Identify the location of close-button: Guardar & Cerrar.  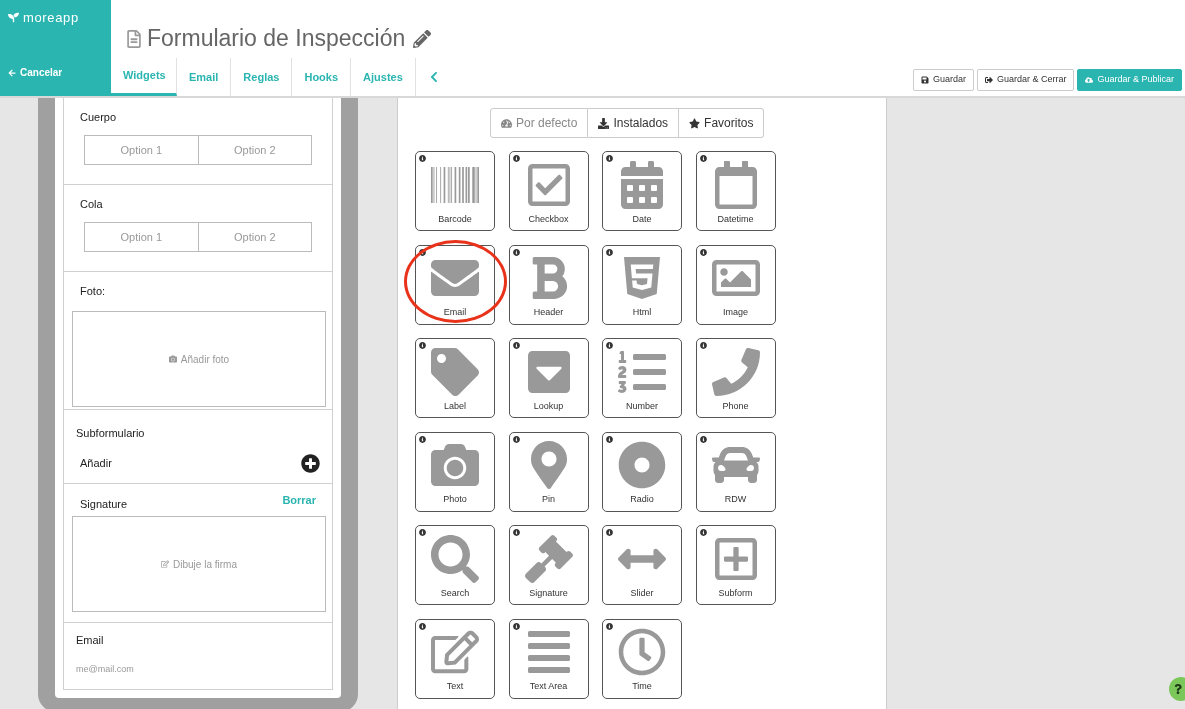
(1025, 80).